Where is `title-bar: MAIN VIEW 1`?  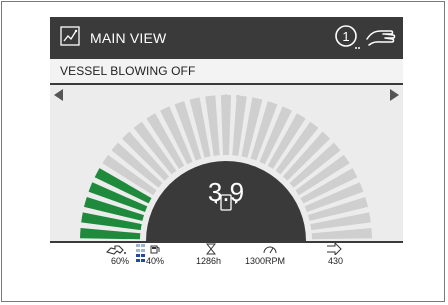 title-bar: MAIN VIEW 1 is located at coordinates (226, 38).